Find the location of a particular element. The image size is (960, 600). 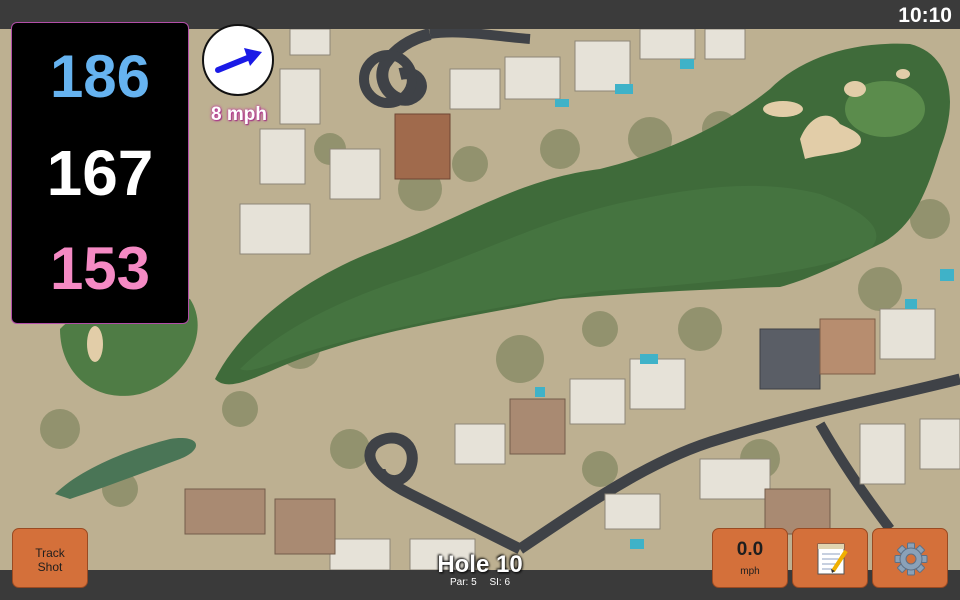

notes-button is located at coordinates (830, 558).